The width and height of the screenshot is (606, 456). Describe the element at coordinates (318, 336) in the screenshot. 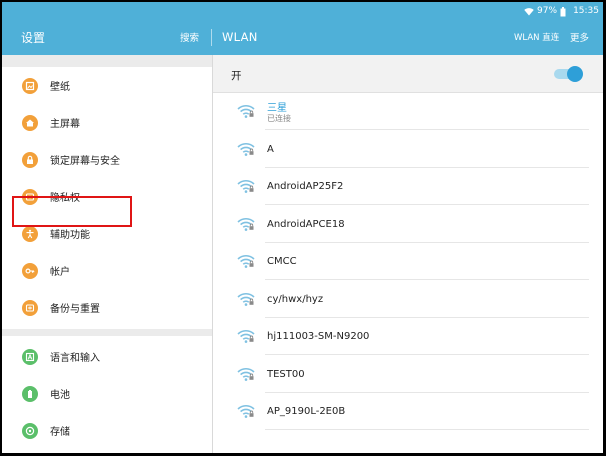

I see `network-name: hj111003-SM-N9200` at that location.